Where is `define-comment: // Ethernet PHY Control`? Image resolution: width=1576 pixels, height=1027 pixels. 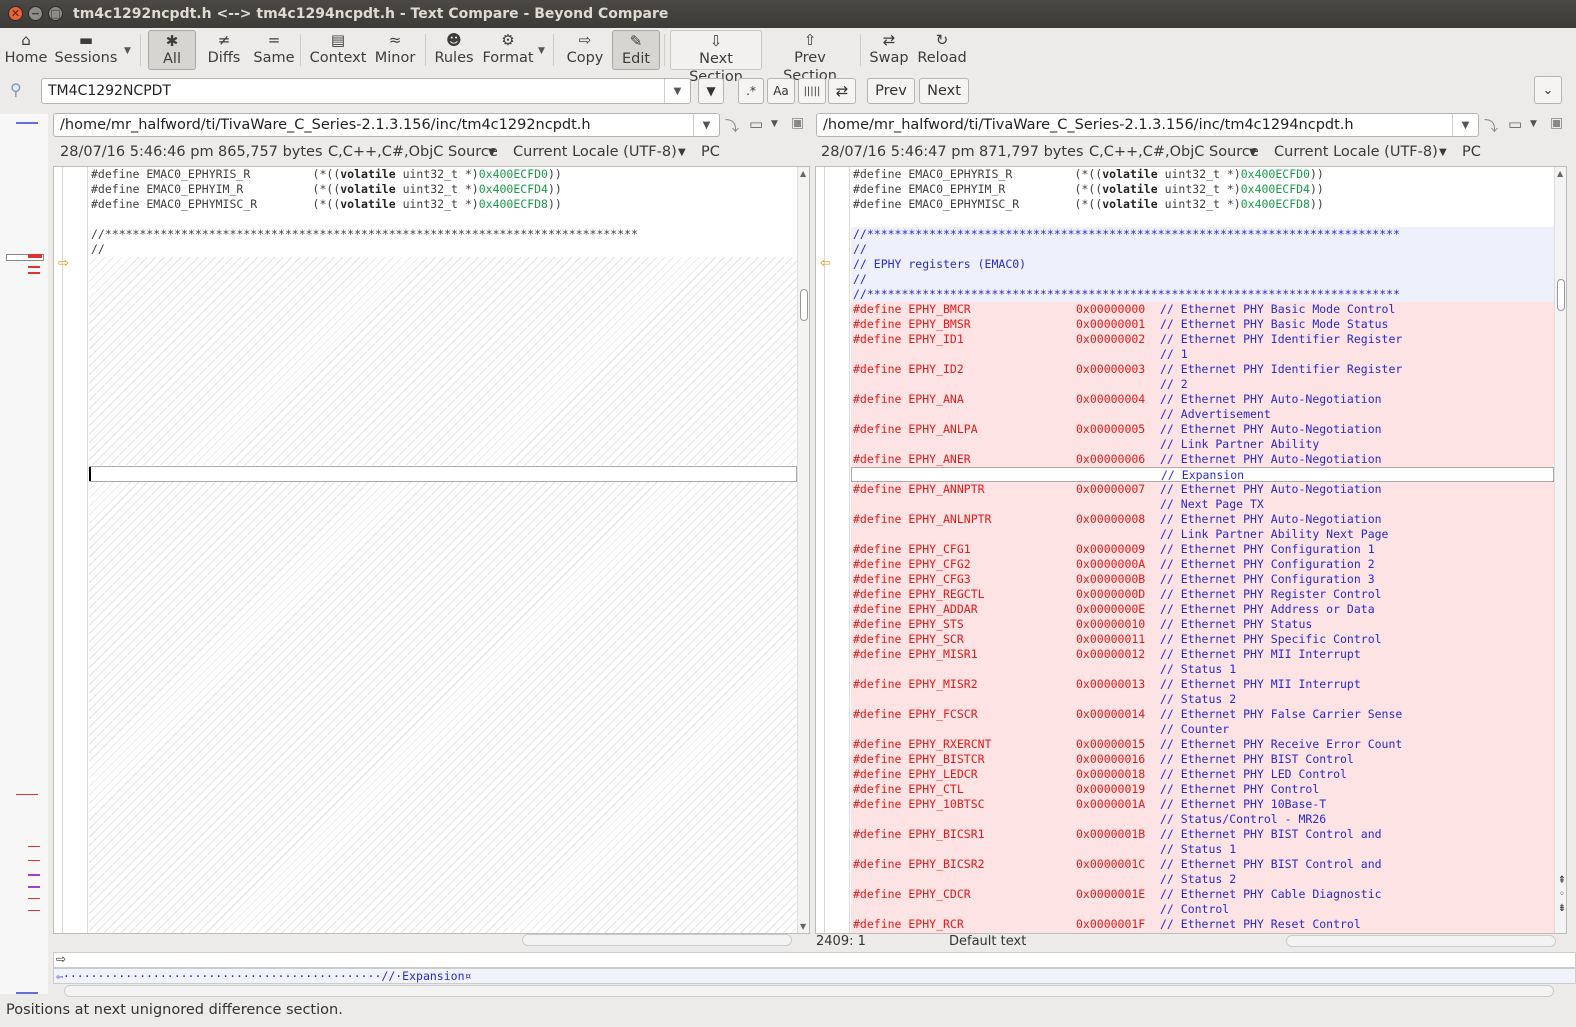
define-comment: // Ethernet PHY Control is located at coordinates (1240, 789).